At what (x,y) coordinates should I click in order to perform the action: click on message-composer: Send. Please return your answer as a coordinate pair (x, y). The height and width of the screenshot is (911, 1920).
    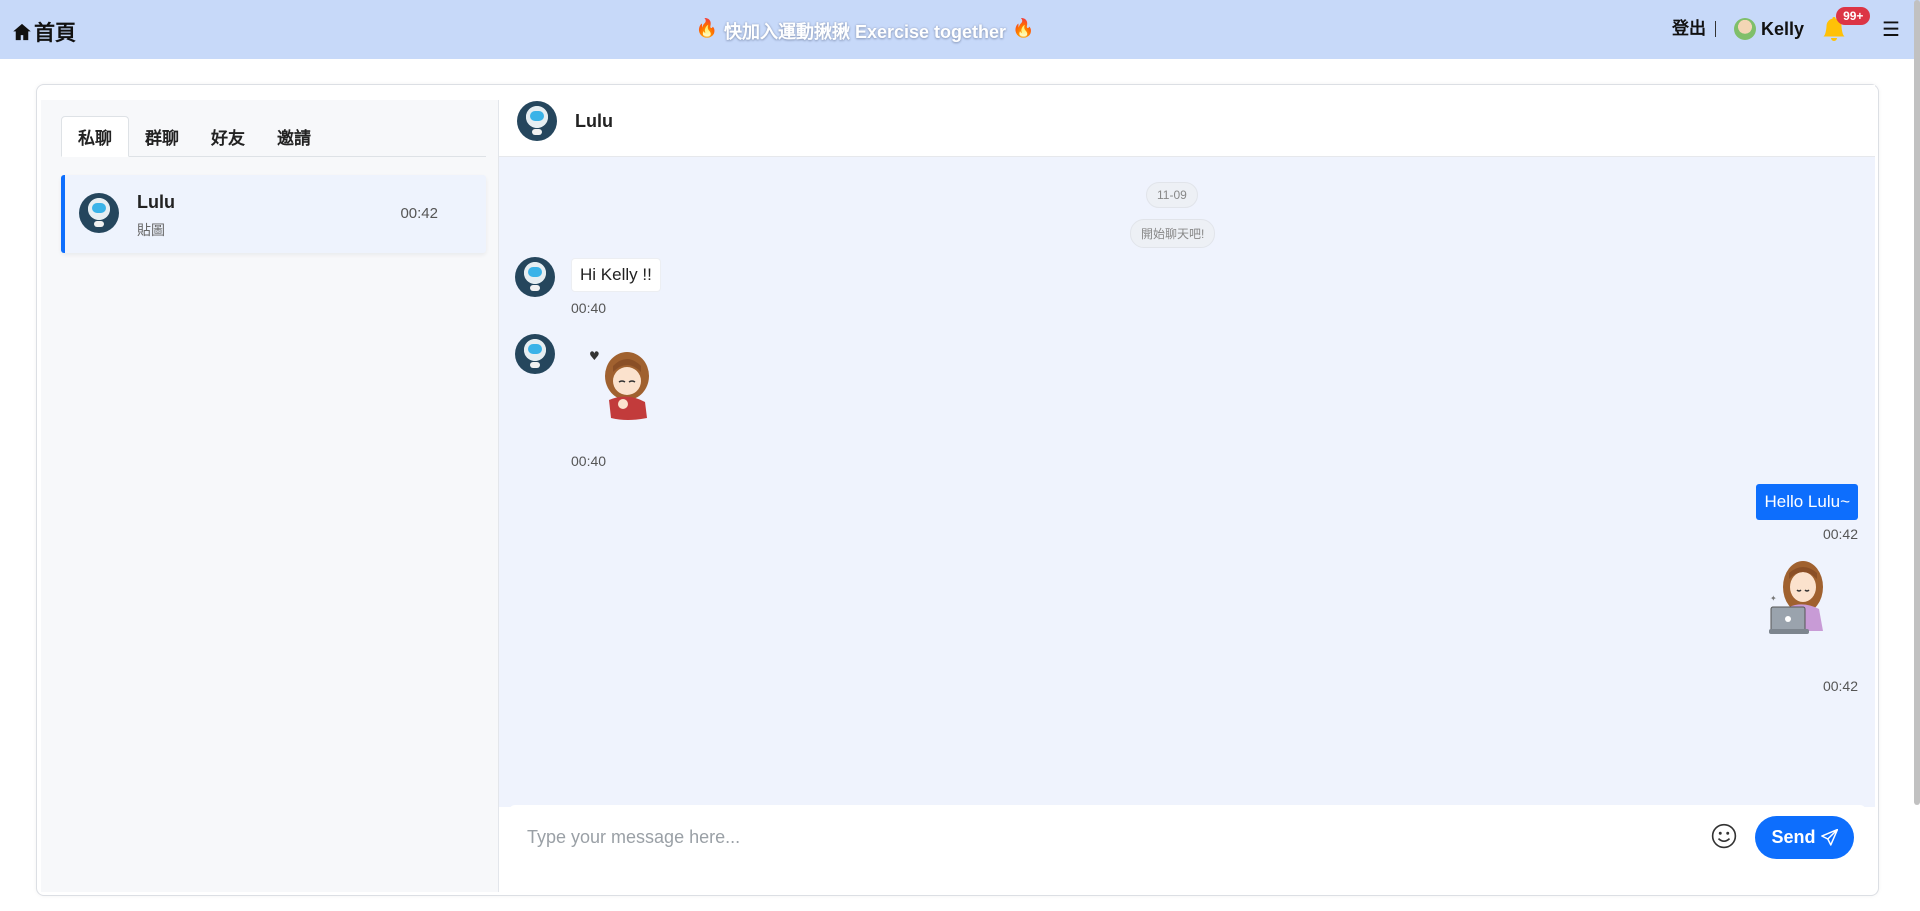
    Looking at the image, I should click on (1187, 837).